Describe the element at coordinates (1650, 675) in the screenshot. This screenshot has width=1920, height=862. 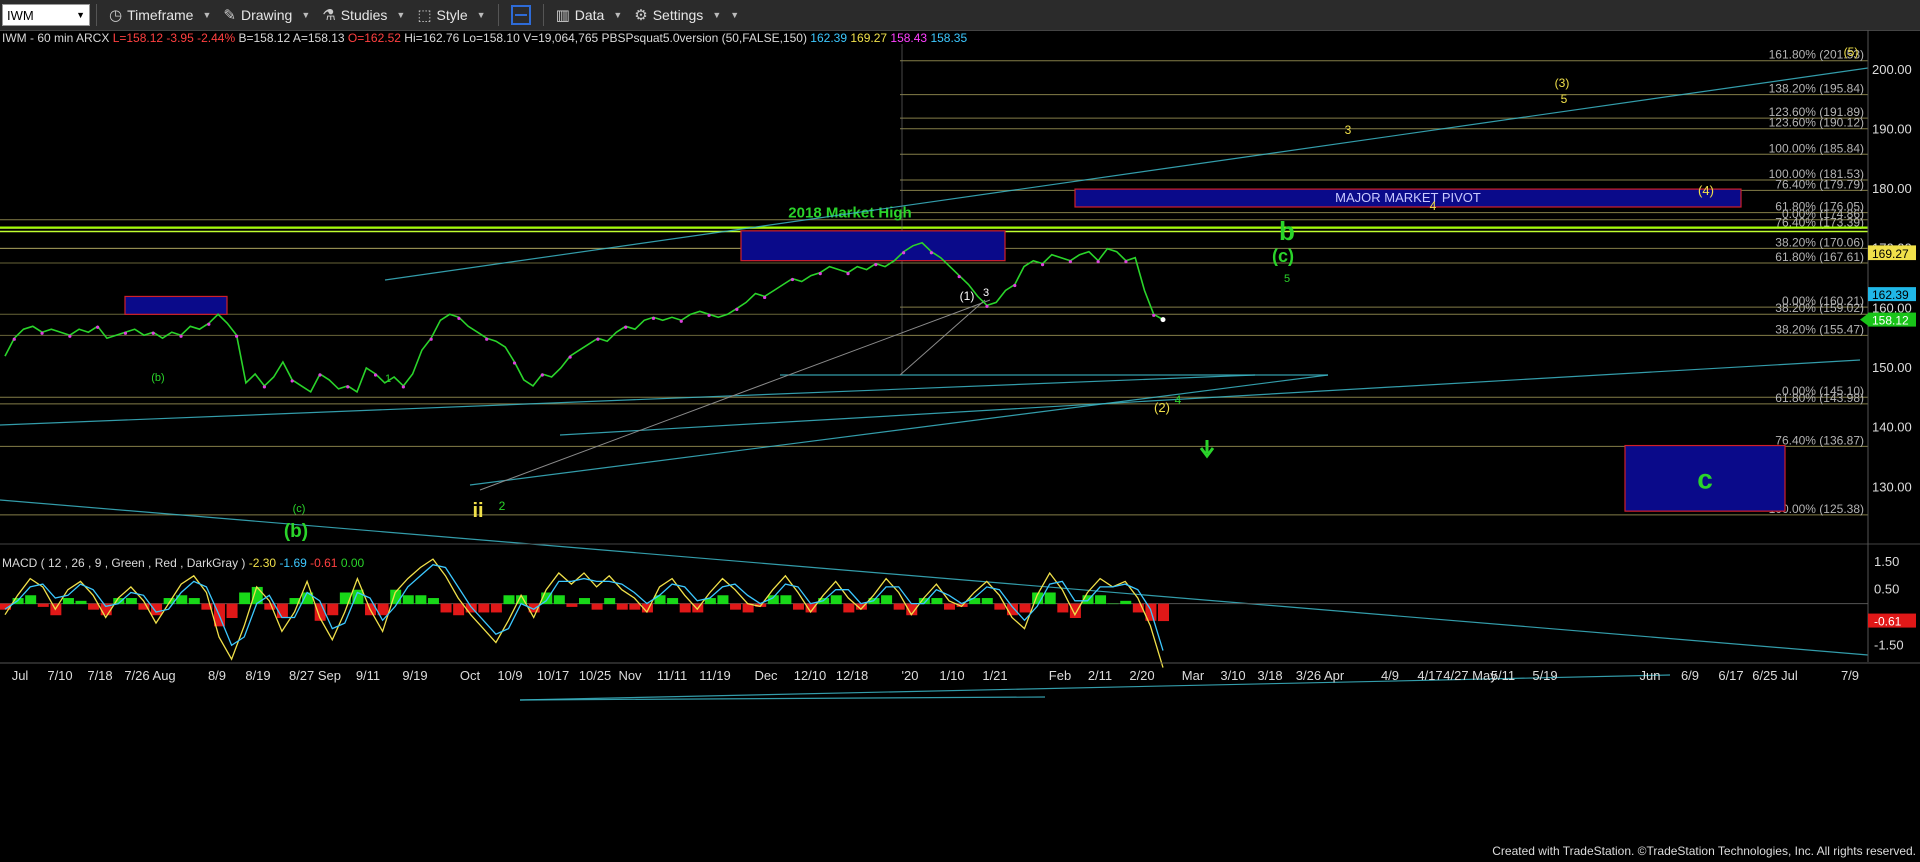
I see `date-tick: Jun` at that location.